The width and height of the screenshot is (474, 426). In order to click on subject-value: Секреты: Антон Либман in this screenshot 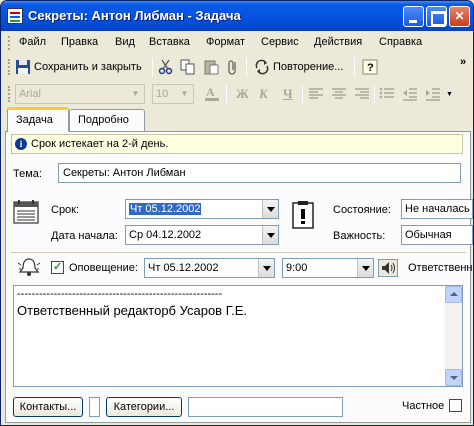, I will do `click(124, 173)`.